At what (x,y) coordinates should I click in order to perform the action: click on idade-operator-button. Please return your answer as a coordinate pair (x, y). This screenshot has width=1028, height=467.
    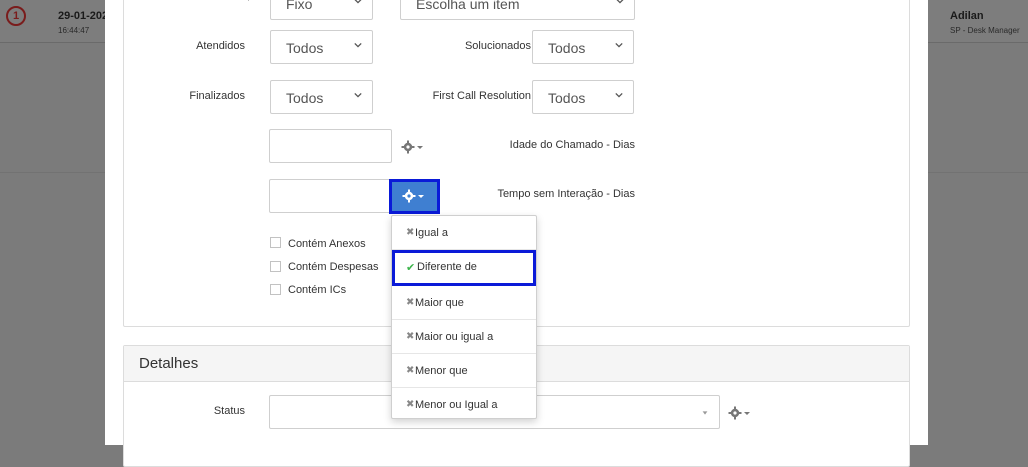
    Looking at the image, I should click on (413, 147).